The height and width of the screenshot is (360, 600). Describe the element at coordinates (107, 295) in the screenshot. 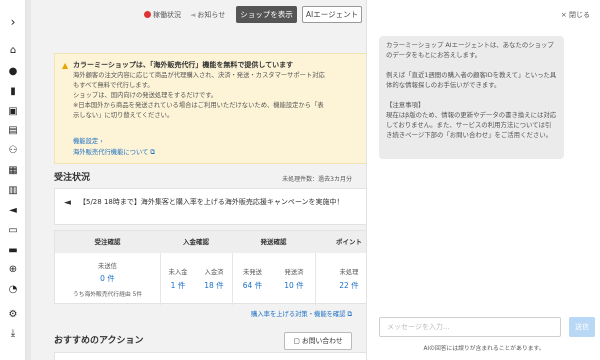

I see `confirm-sub: うち海外販売代行経由 5件` at that location.